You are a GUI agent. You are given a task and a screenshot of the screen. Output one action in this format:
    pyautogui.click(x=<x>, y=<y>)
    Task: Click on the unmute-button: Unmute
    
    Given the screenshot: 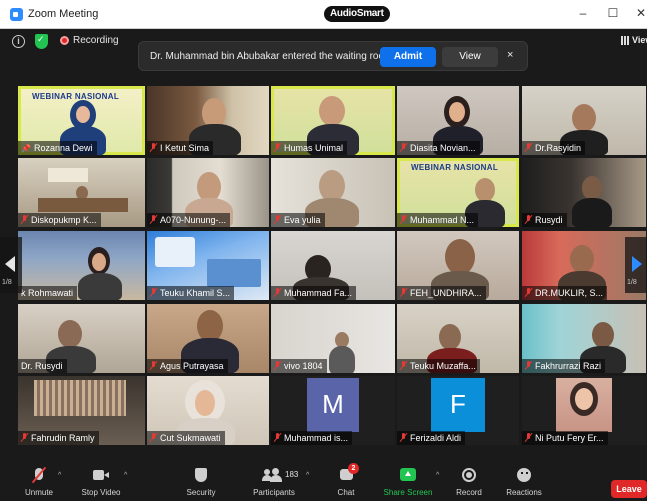 What is the action you would take?
    pyautogui.click(x=39, y=481)
    